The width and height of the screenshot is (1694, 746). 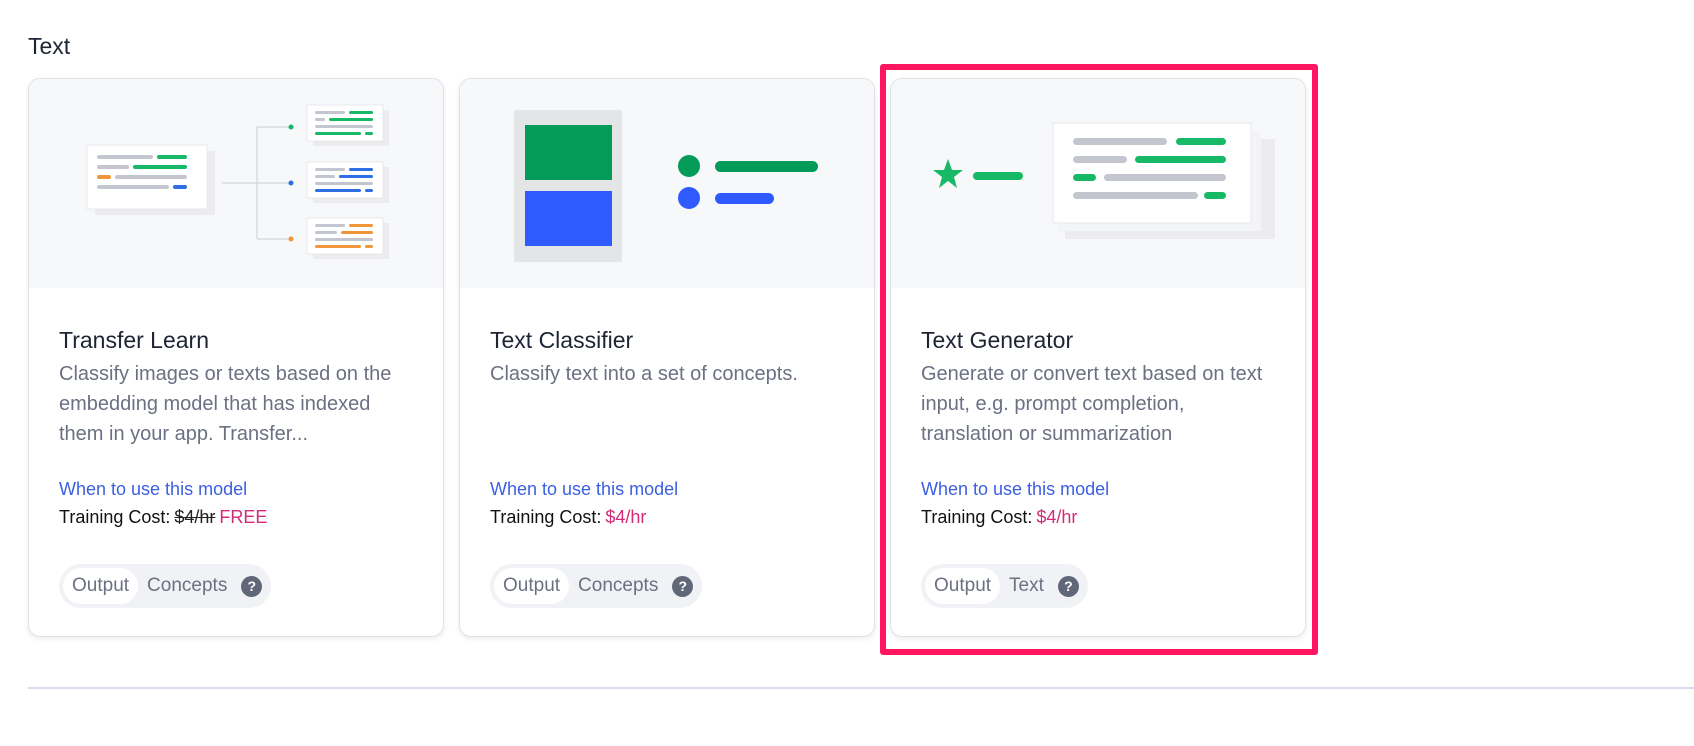 I want to click on card-title: Text Generator, so click(x=997, y=340).